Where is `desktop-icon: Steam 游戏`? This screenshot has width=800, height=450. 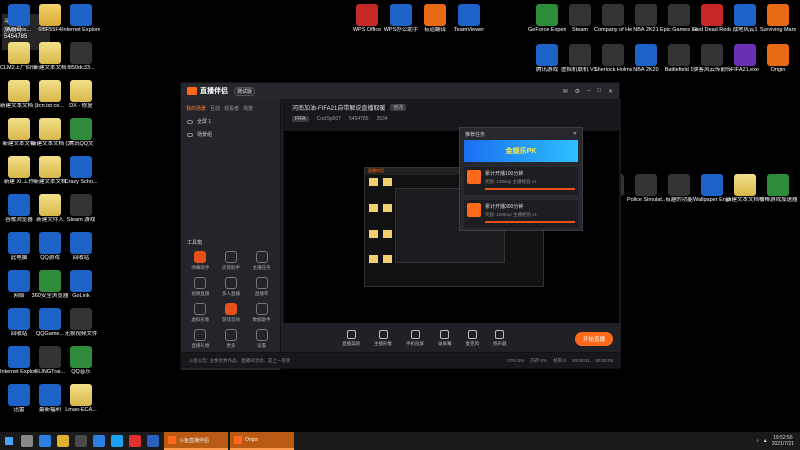
desktop-icon: Steam 游戏 is located at coordinates (81, 209).